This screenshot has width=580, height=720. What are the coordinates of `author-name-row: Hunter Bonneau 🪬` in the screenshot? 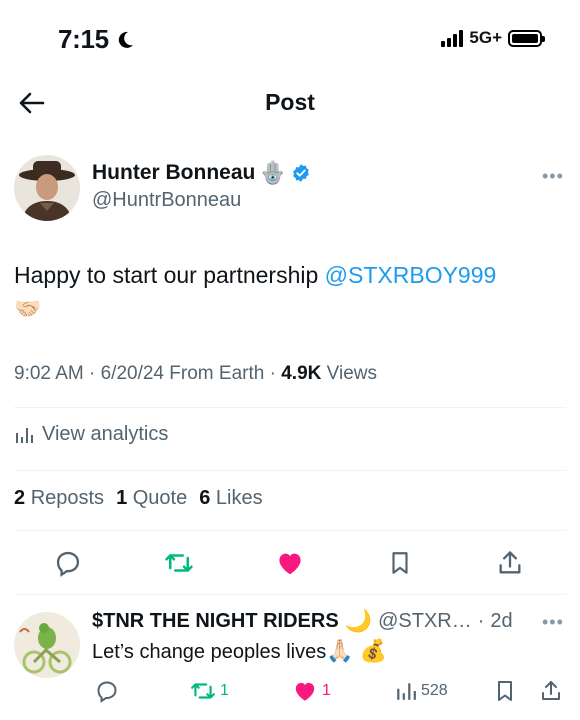 It's located at (201, 173).